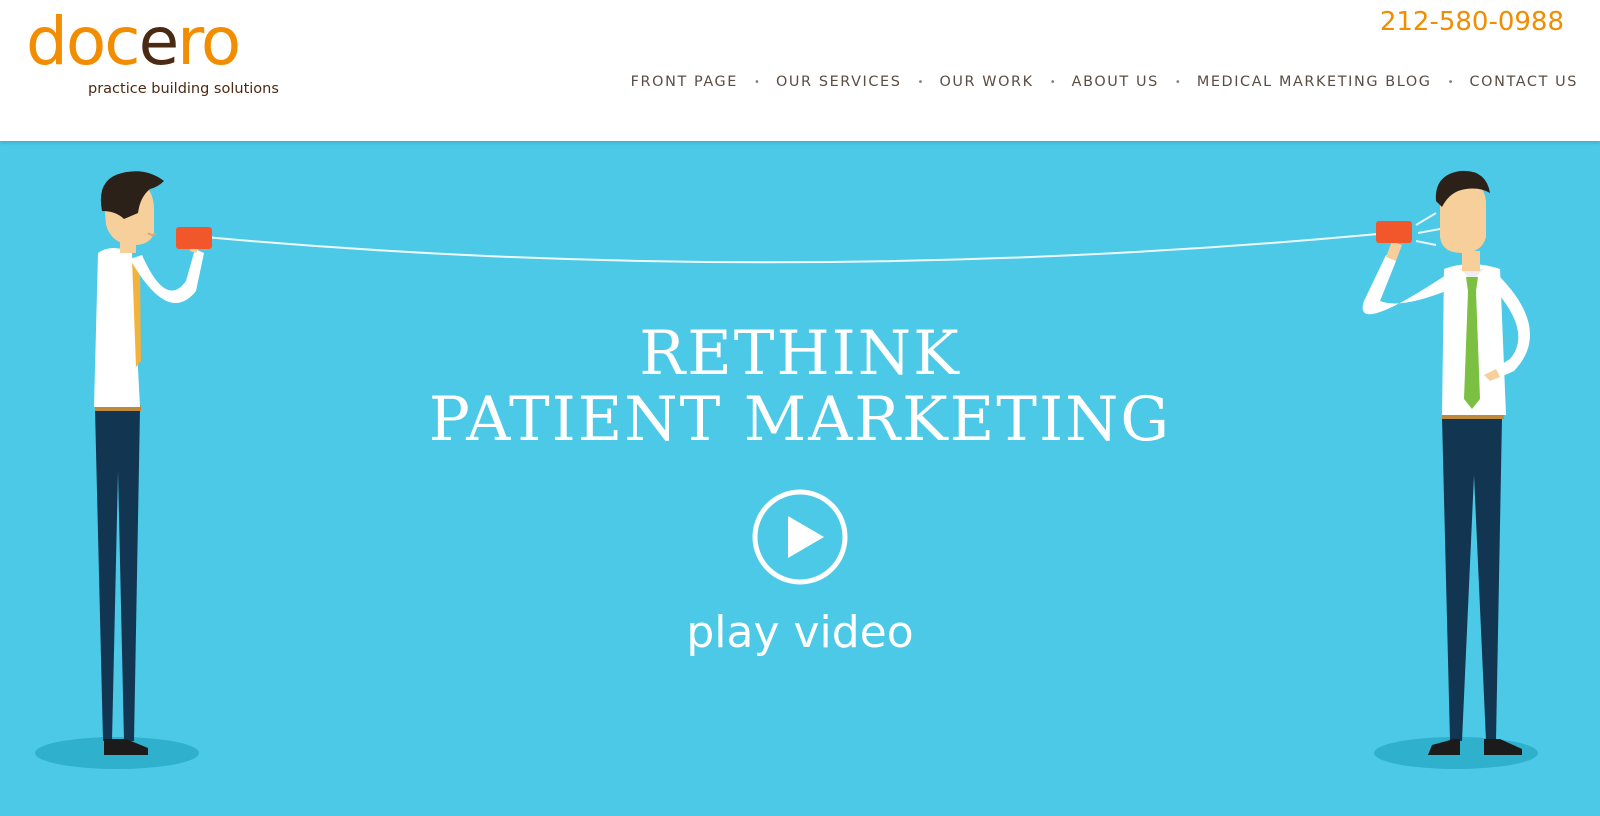 This screenshot has width=1600, height=816. What do you see at coordinates (800, 633) in the screenshot?
I see `play-video-link: play video` at bounding box center [800, 633].